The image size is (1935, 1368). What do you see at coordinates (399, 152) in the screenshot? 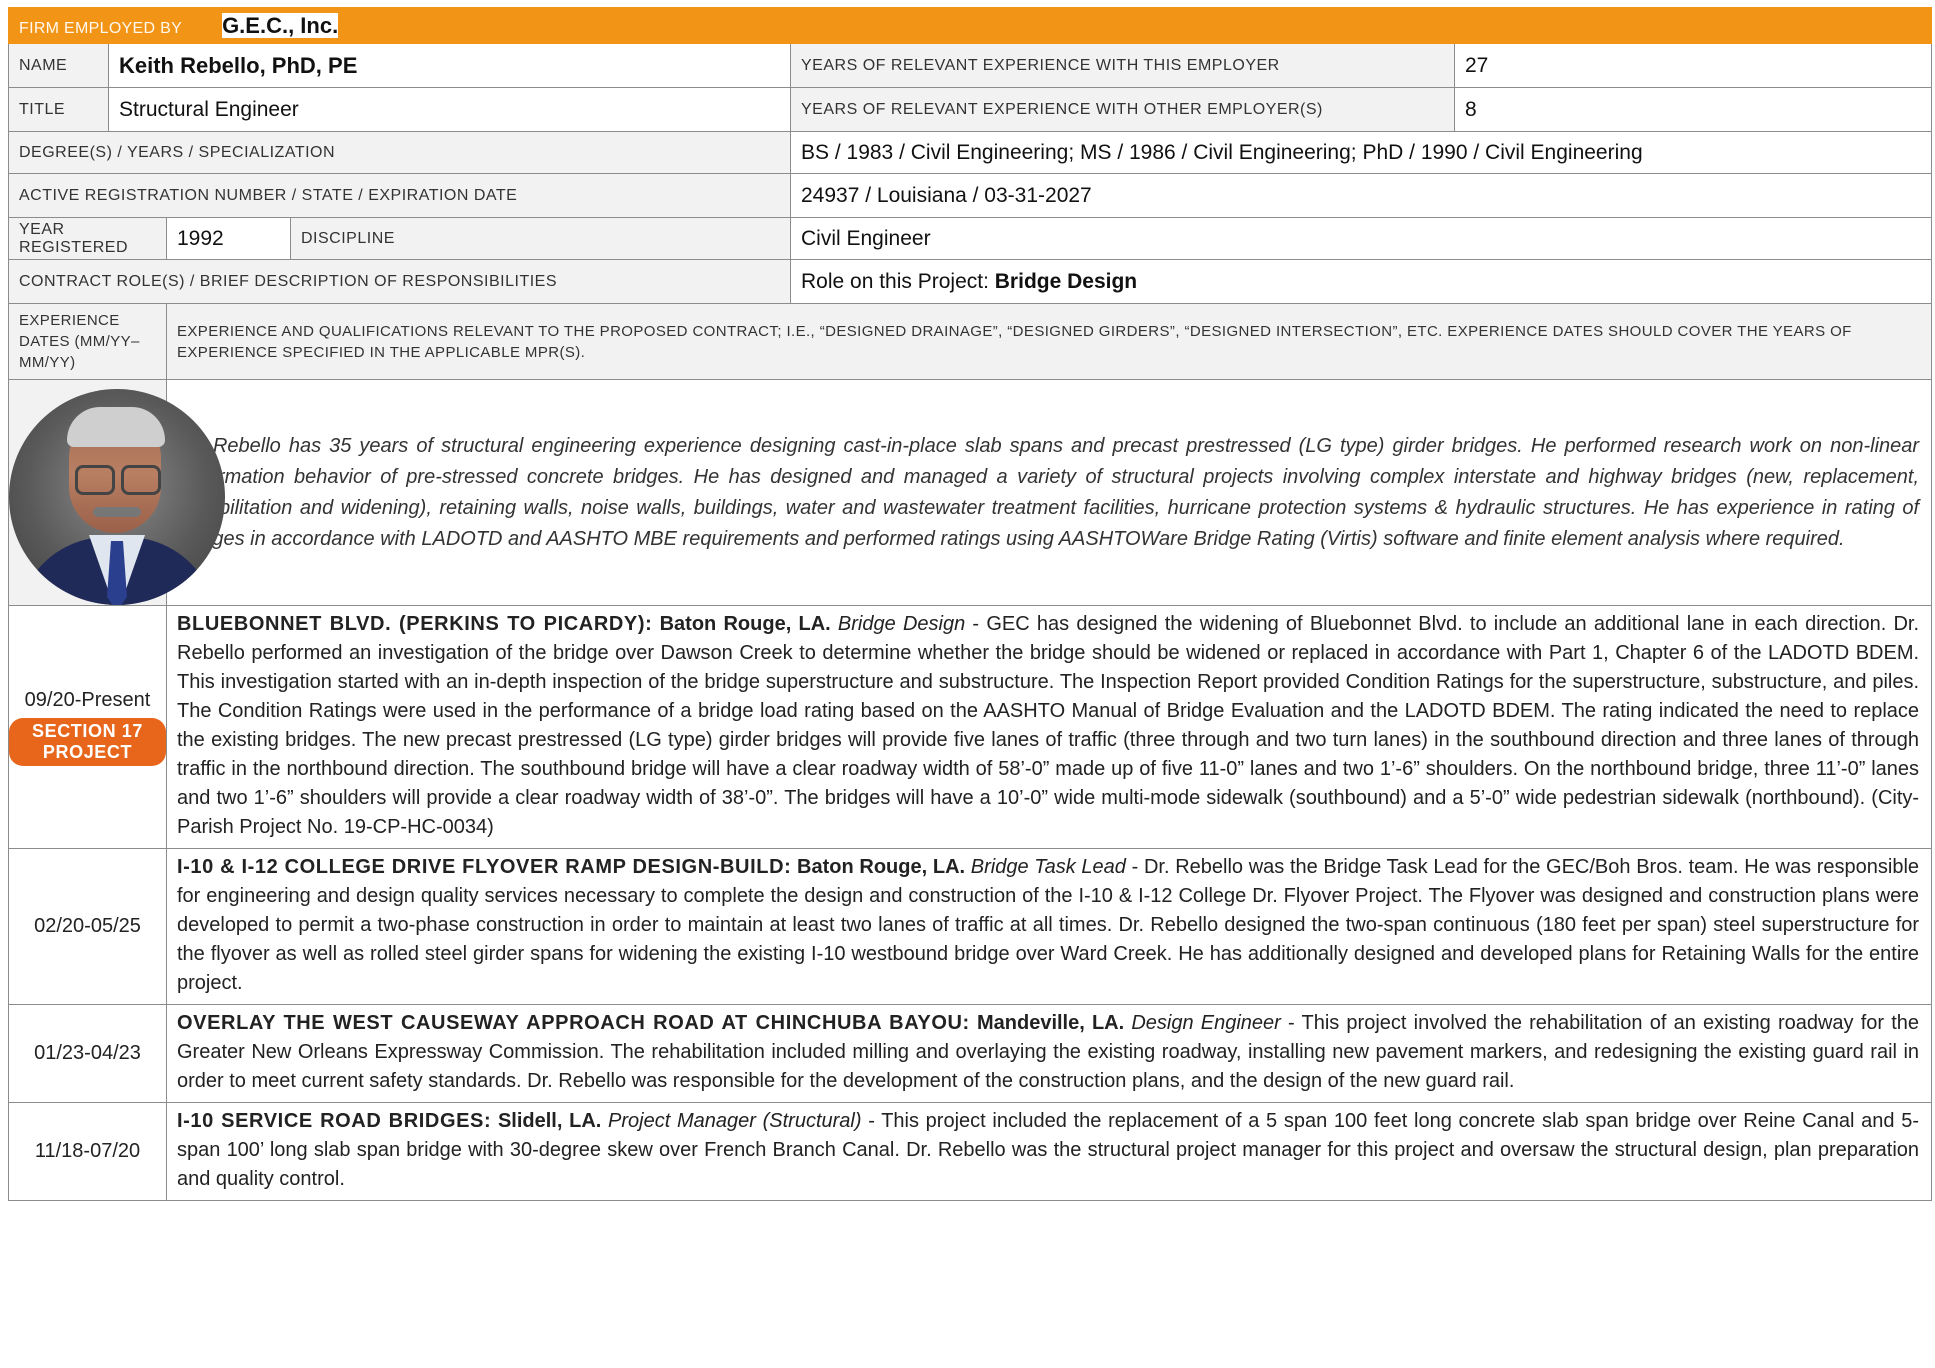
I see `degrees-label: DEGREE(S) / YEARS / SPECIALIZATION` at bounding box center [399, 152].